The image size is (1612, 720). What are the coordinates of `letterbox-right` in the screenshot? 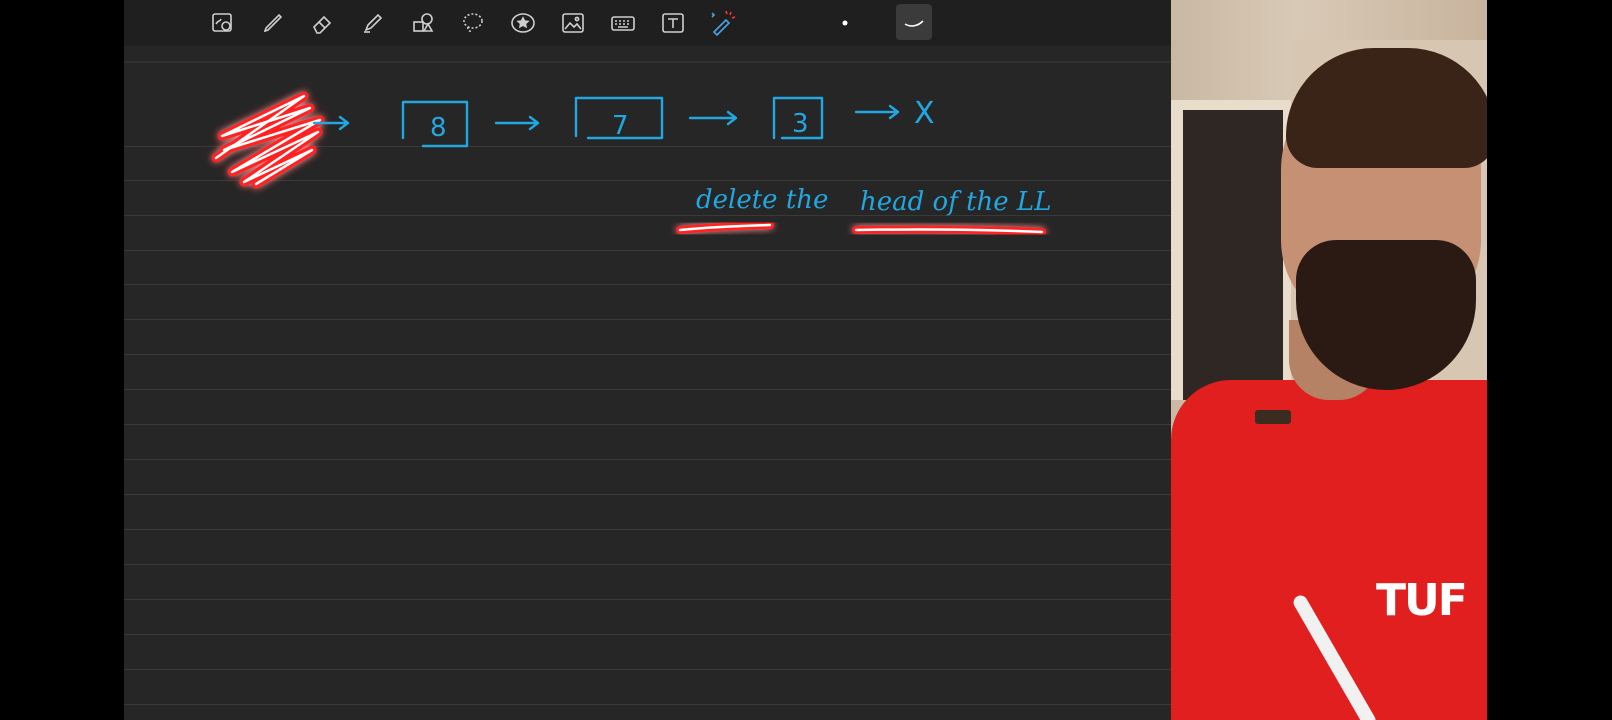 It's located at (1549, 360).